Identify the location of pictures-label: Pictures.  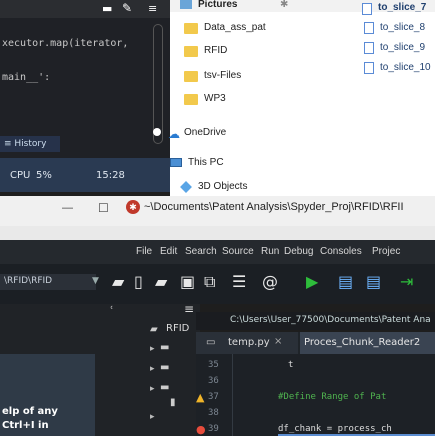
(217, 5).